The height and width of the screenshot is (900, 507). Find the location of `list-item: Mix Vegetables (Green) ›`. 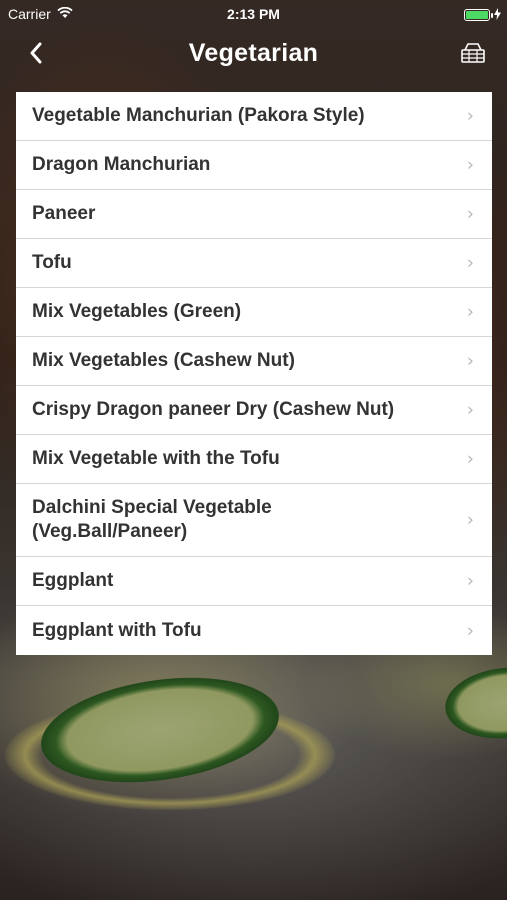

list-item: Mix Vegetables (Green) › is located at coordinates (254, 312).